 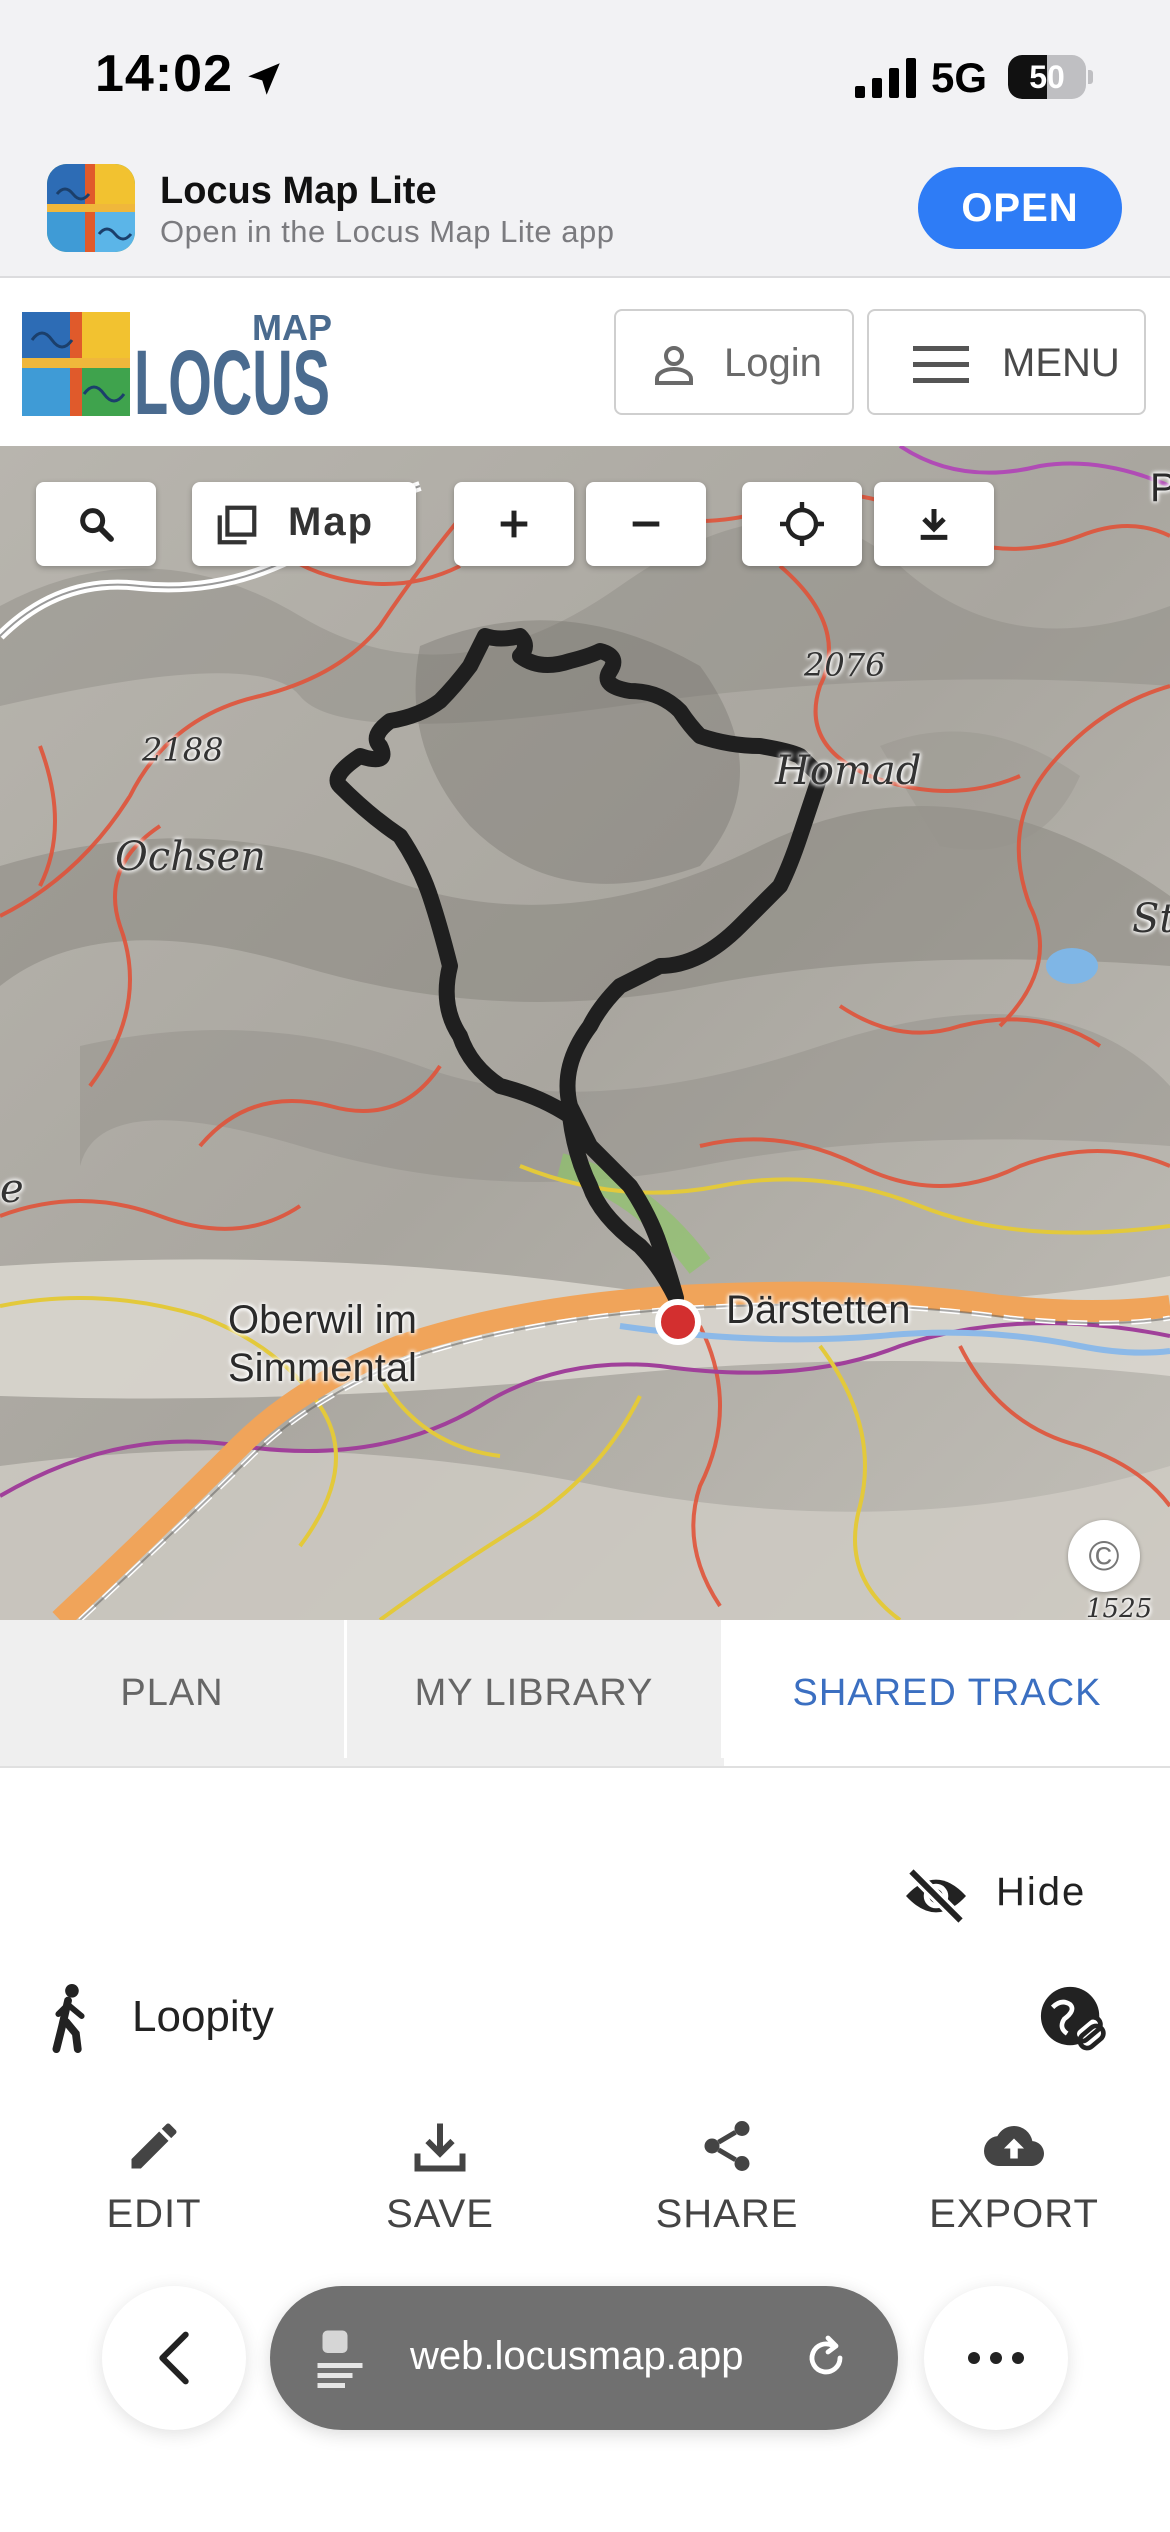 I want to click on download-icon, so click(x=934, y=524).